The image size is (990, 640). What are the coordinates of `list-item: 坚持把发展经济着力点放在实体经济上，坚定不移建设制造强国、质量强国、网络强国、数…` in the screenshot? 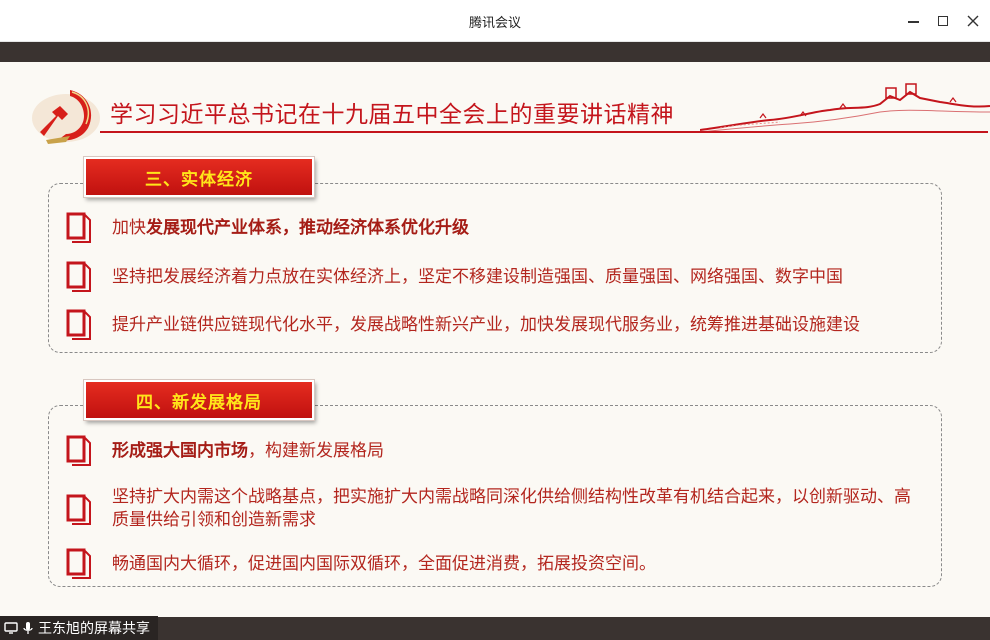 It's located at (522, 277).